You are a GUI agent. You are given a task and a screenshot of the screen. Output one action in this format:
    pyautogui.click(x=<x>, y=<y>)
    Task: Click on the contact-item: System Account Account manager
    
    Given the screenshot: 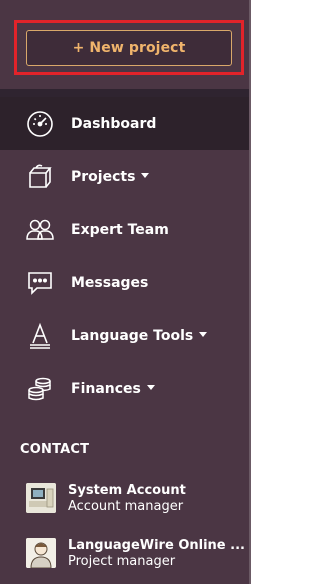 What is the action you would take?
    pyautogui.click(x=124, y=508)
    